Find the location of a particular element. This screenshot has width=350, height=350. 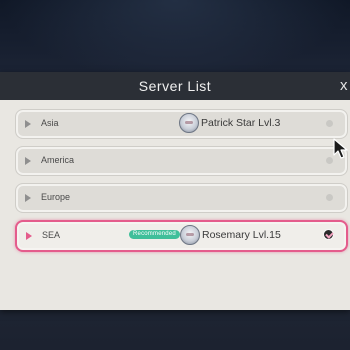

server-region-label: Asia is located at coordinates (50, 123).